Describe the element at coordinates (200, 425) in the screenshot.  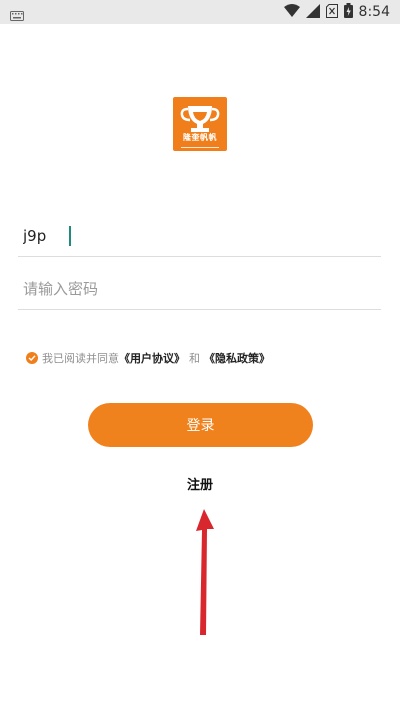
I see `login-button: 登录` at that location.